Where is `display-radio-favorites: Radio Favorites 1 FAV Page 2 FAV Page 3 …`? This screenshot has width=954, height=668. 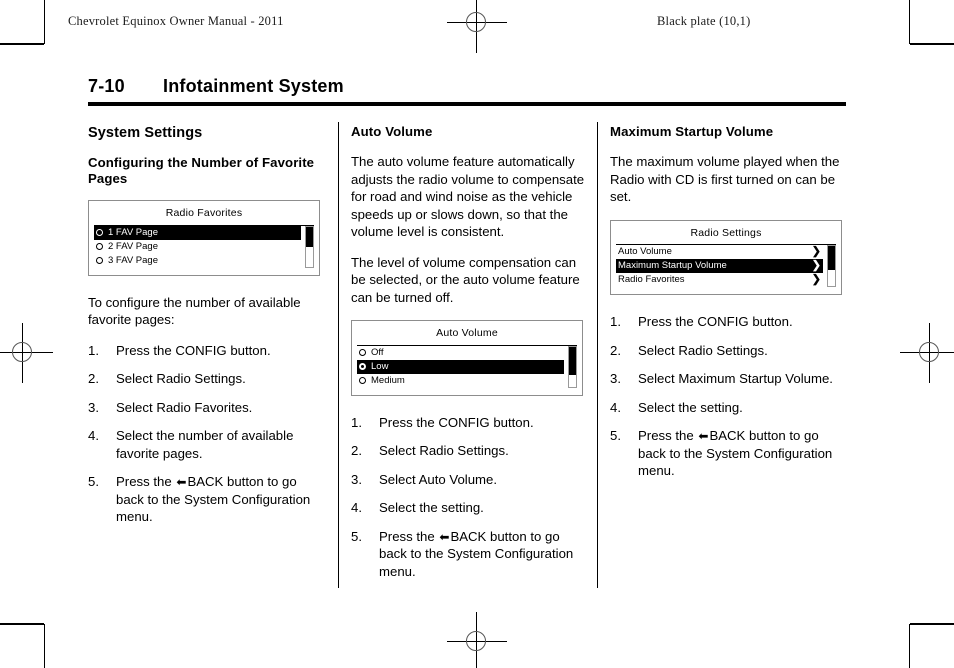 display-radio-favorites: Radio Favorites 1 FAV Page 2 FAV Page 3 … is located at coordinates (204, 238).